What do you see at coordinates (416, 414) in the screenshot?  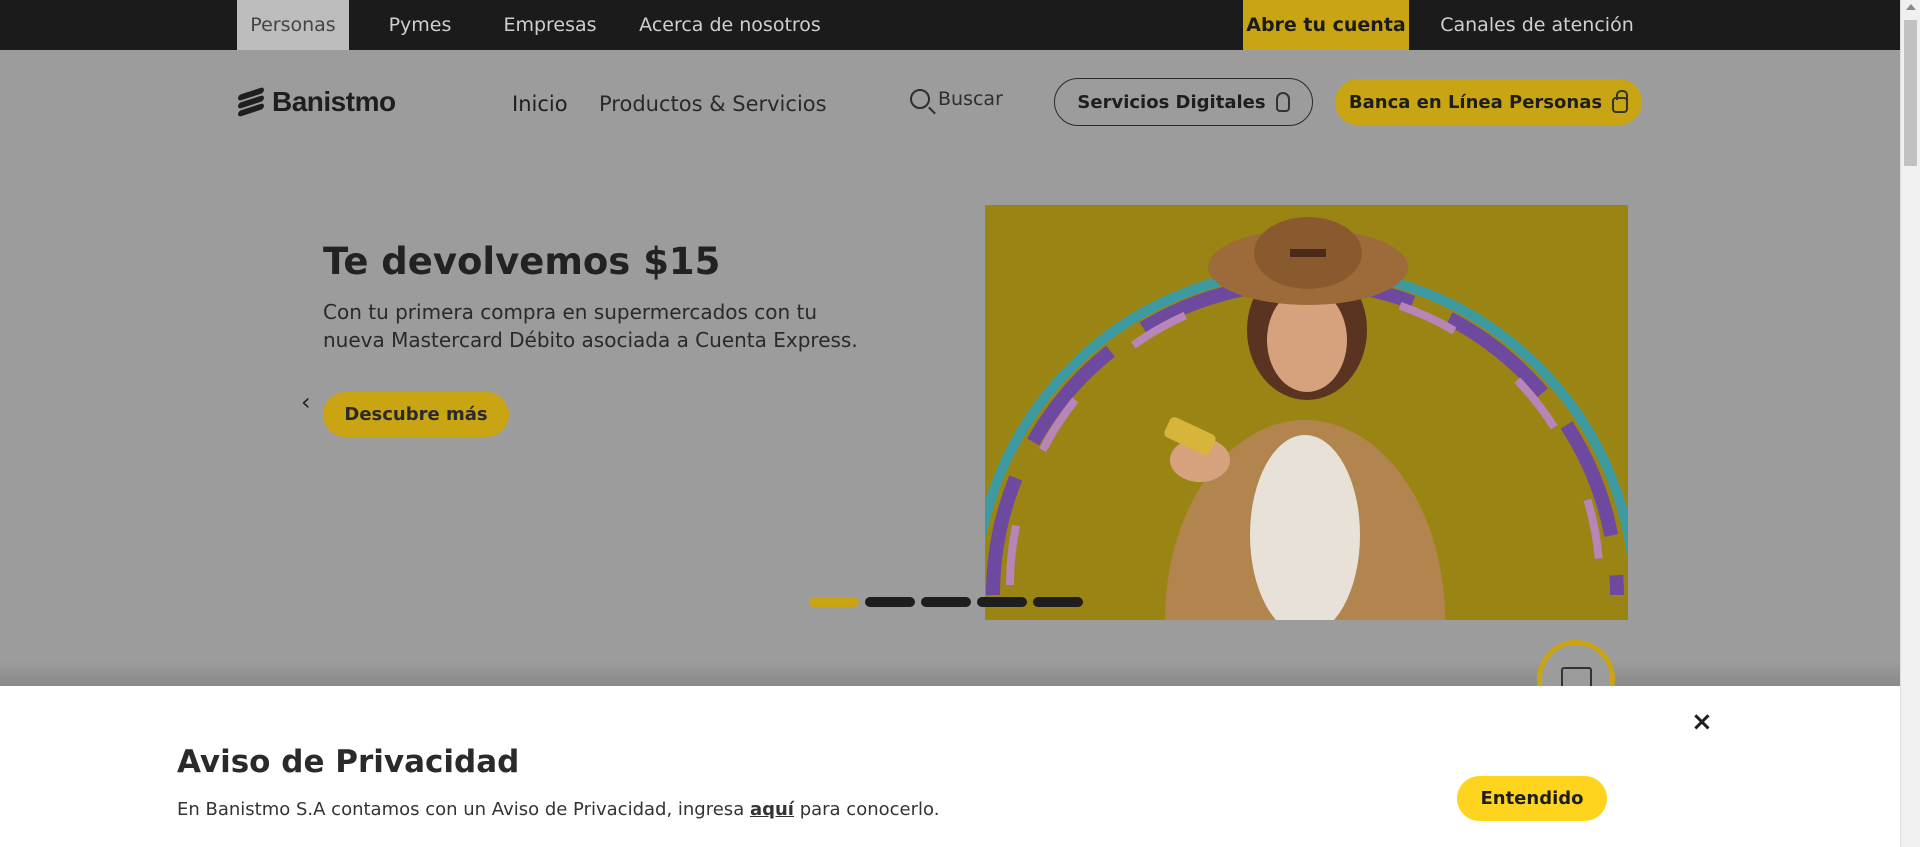 I see `discover-more-button: Descubre más` at bounding box center [416, 414].